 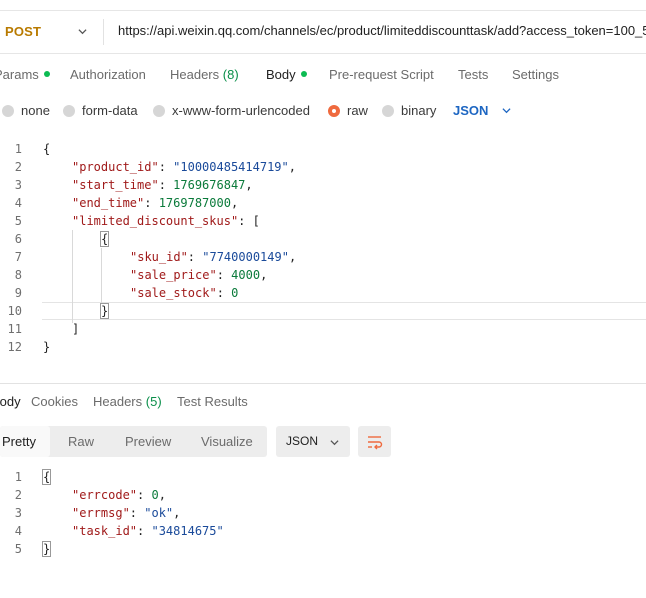 I want to click on response-format-select: JSON, so click(x=313, y=441).